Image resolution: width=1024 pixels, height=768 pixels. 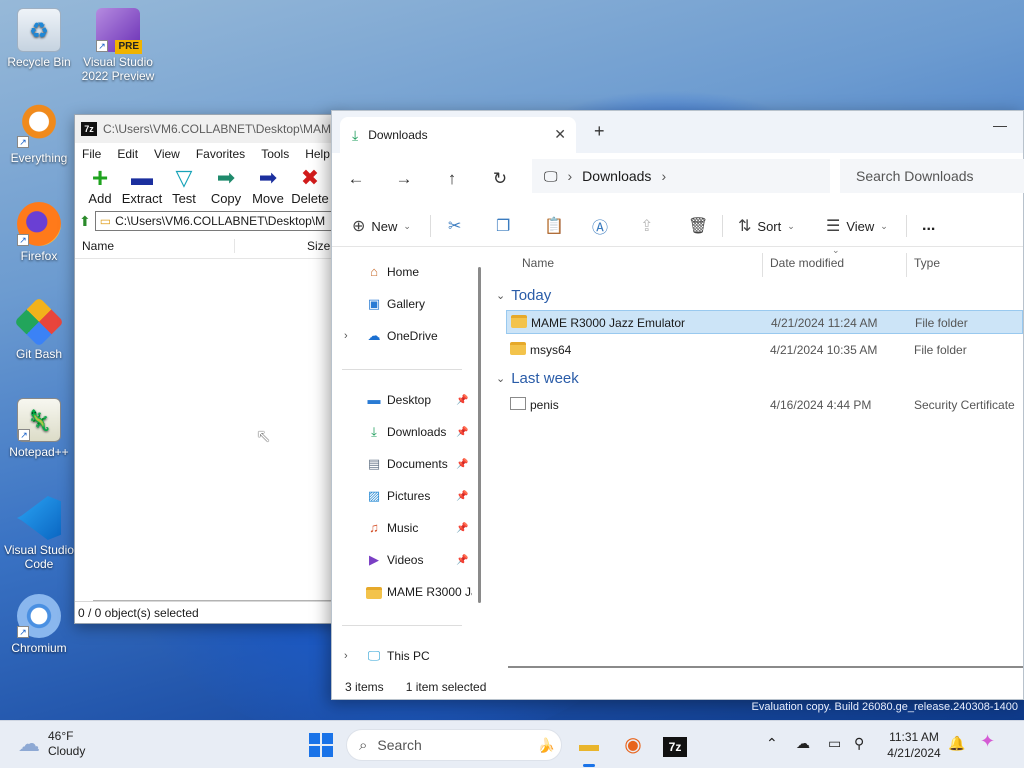 I want to click on nav-item-gallery: ▣ Gallery, so click(x=402, y=304).